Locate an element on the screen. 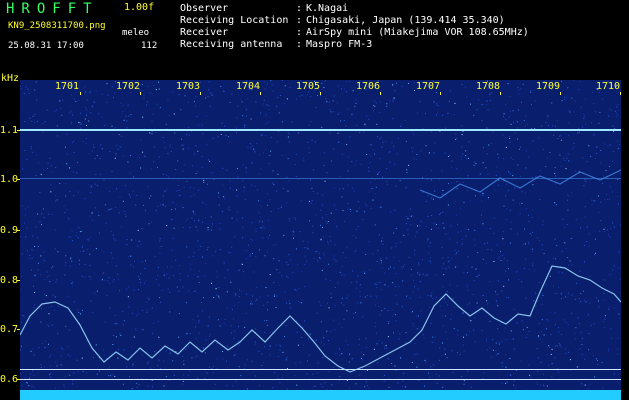 This screenshot has height=400, width=629. location-value: Chigasaki, Japan (139.414 35.340) is located at coordinates (405, 20).